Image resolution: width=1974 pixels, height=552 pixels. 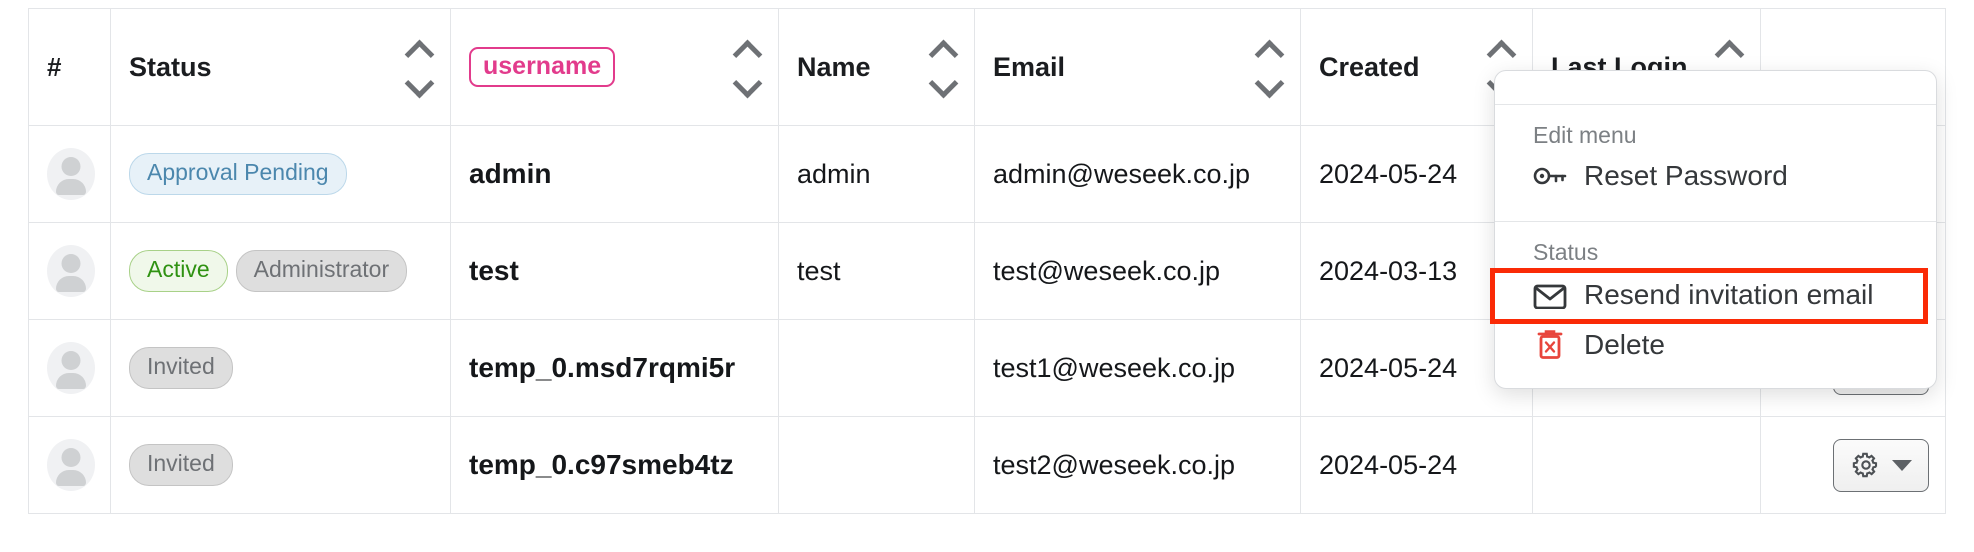 What do you see at coordinates (238, 174) in the screenshot?
I see `status-badge: Approval Pending` at bounding box center [238, 174].